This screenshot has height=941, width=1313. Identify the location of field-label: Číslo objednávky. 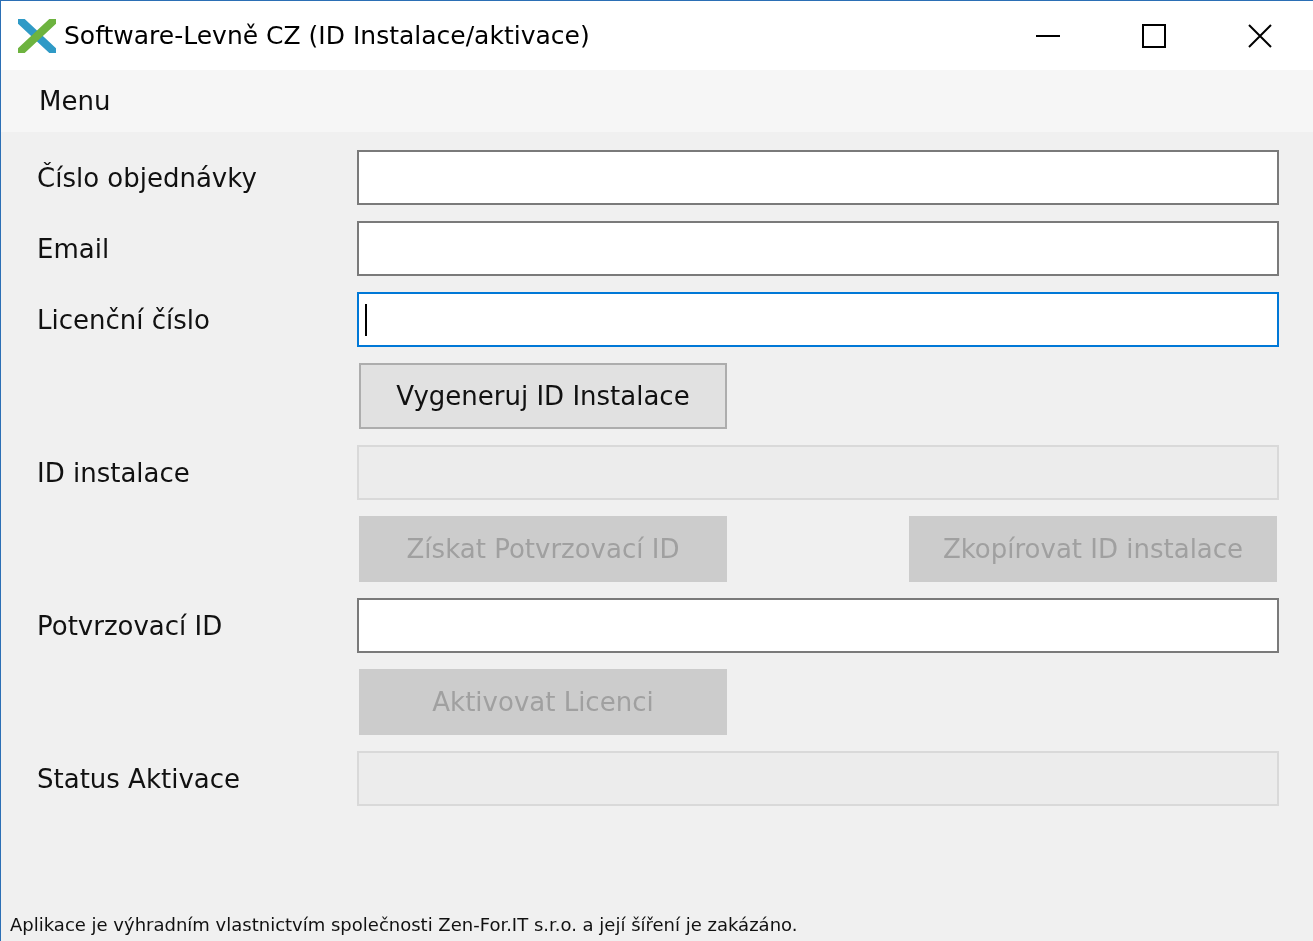
(147, 177).